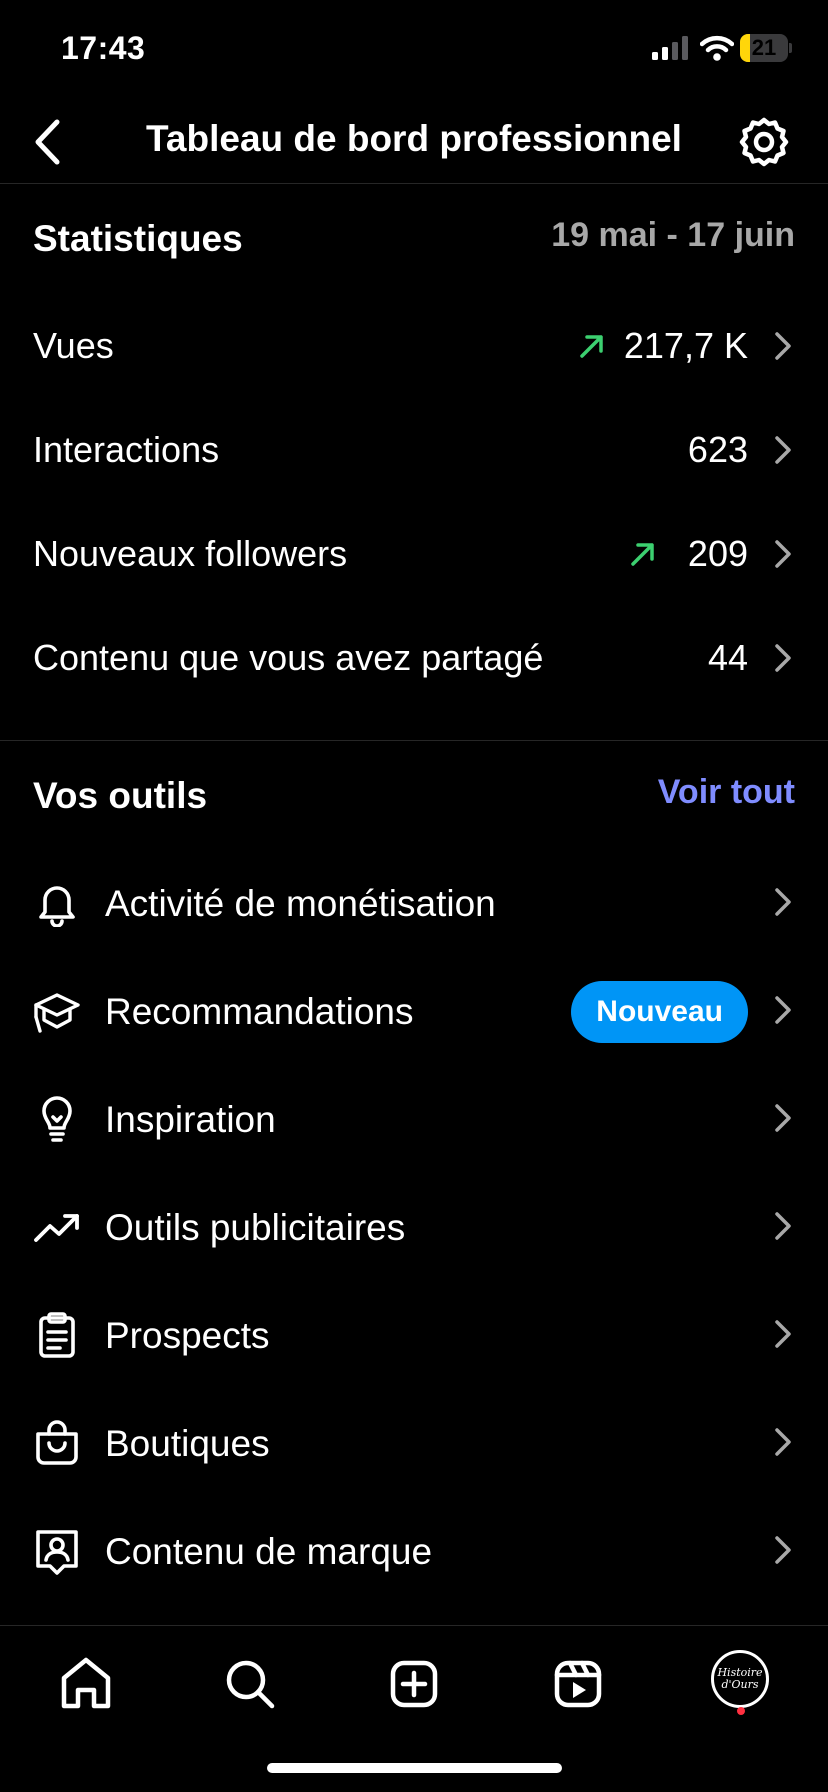 This screenshot has width=828, height=1792. I want to click on search-button, so click(250, 1684).